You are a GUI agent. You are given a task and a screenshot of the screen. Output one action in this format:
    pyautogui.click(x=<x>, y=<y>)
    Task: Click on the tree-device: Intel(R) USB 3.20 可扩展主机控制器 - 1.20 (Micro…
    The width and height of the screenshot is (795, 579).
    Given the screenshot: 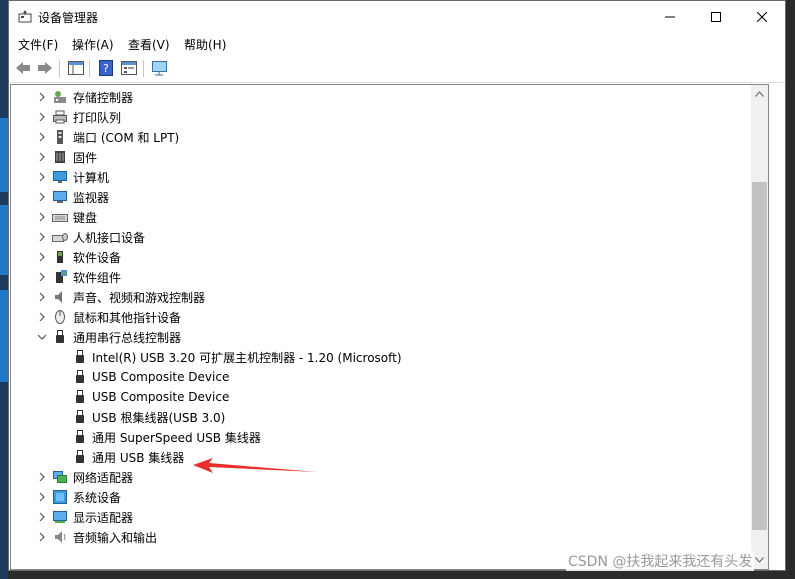 What is the action you would take?
    pyautogui.click(x=381, y=357)
    